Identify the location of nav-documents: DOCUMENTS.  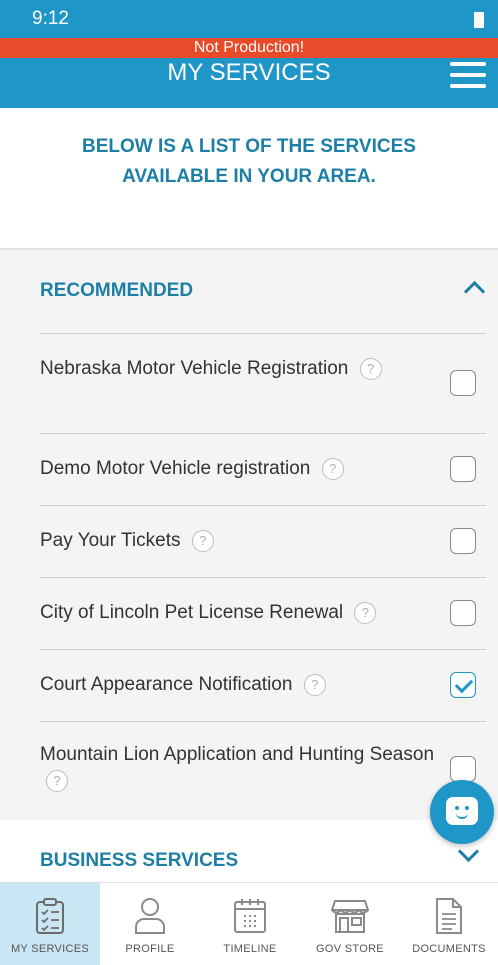
(449, 924).